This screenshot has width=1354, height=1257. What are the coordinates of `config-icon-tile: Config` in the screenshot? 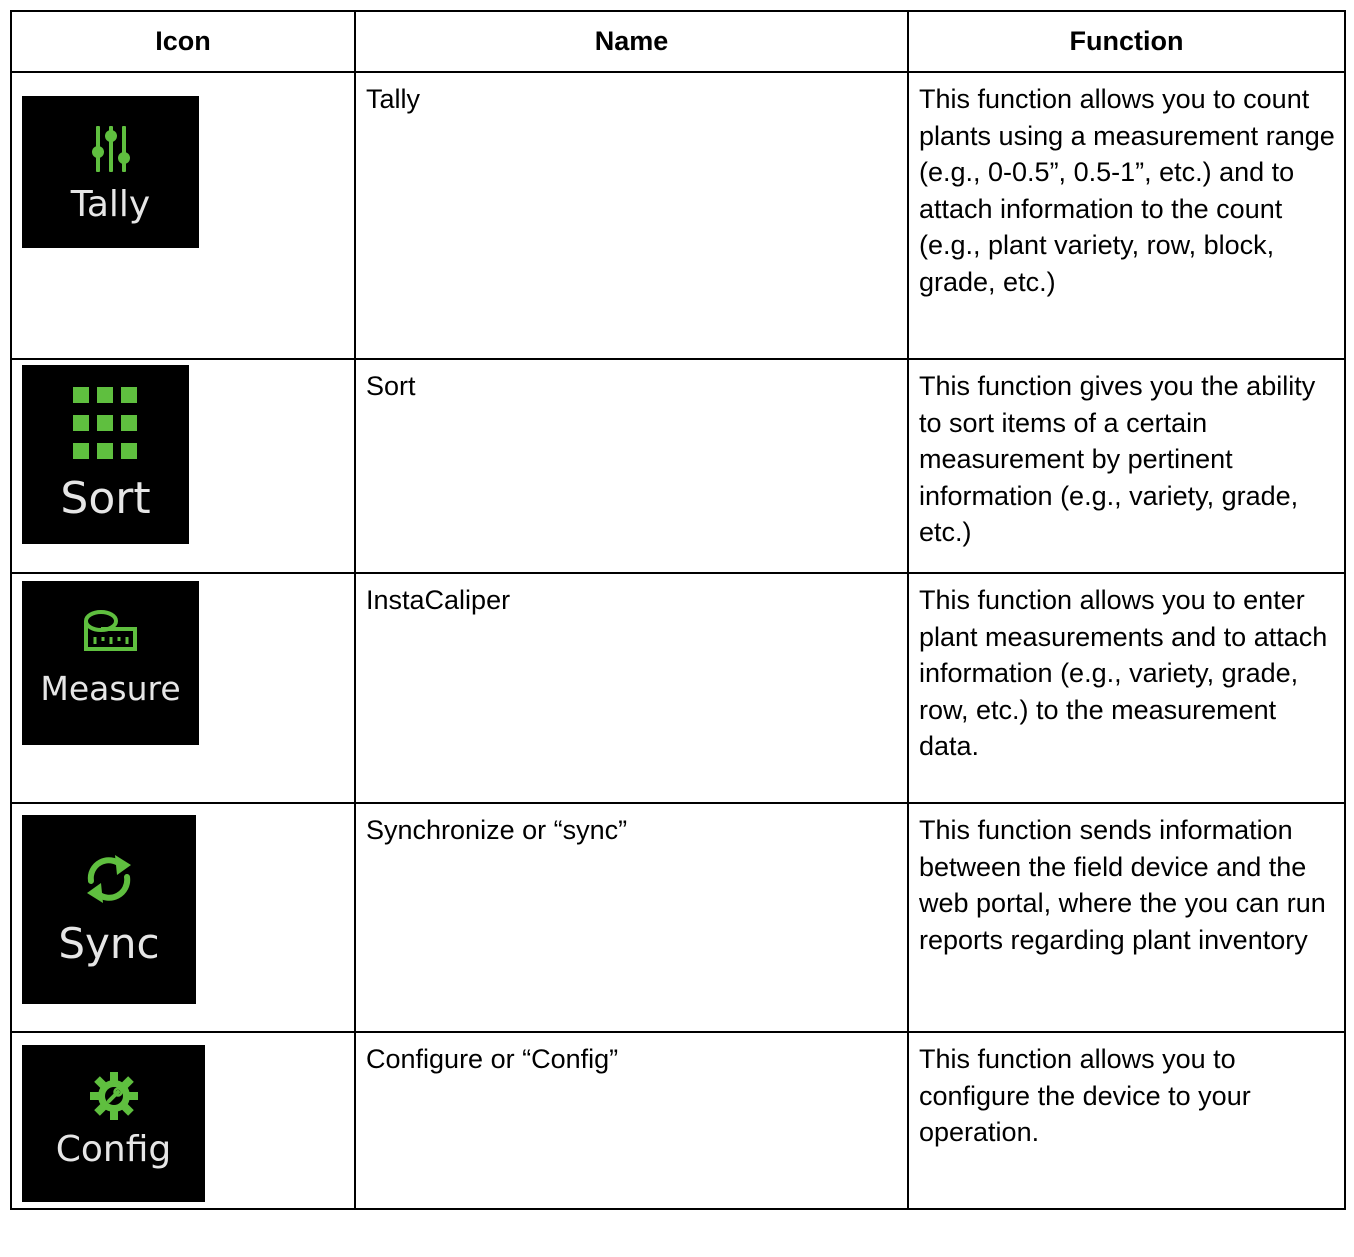 It's located at (113, 1123).